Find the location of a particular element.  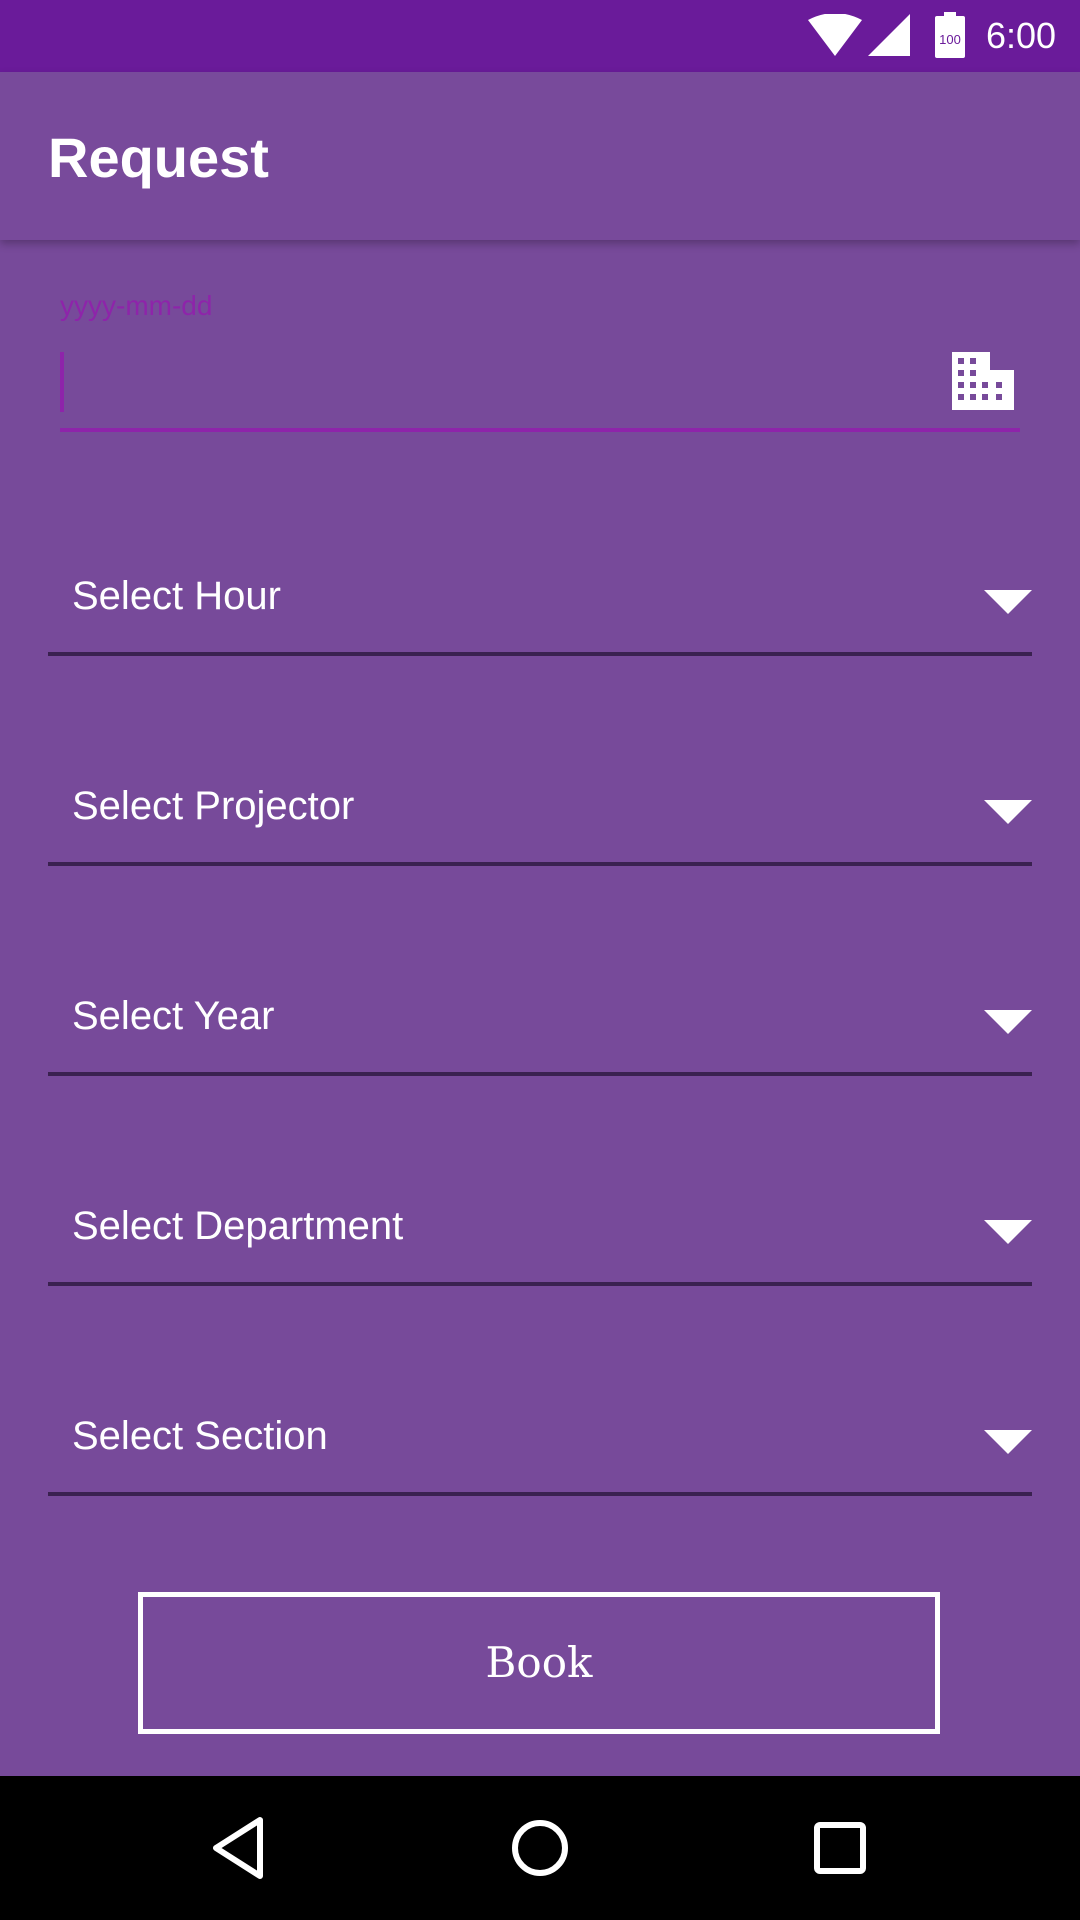

spinner-label: Select Department is located at coordinates (238, 1226).